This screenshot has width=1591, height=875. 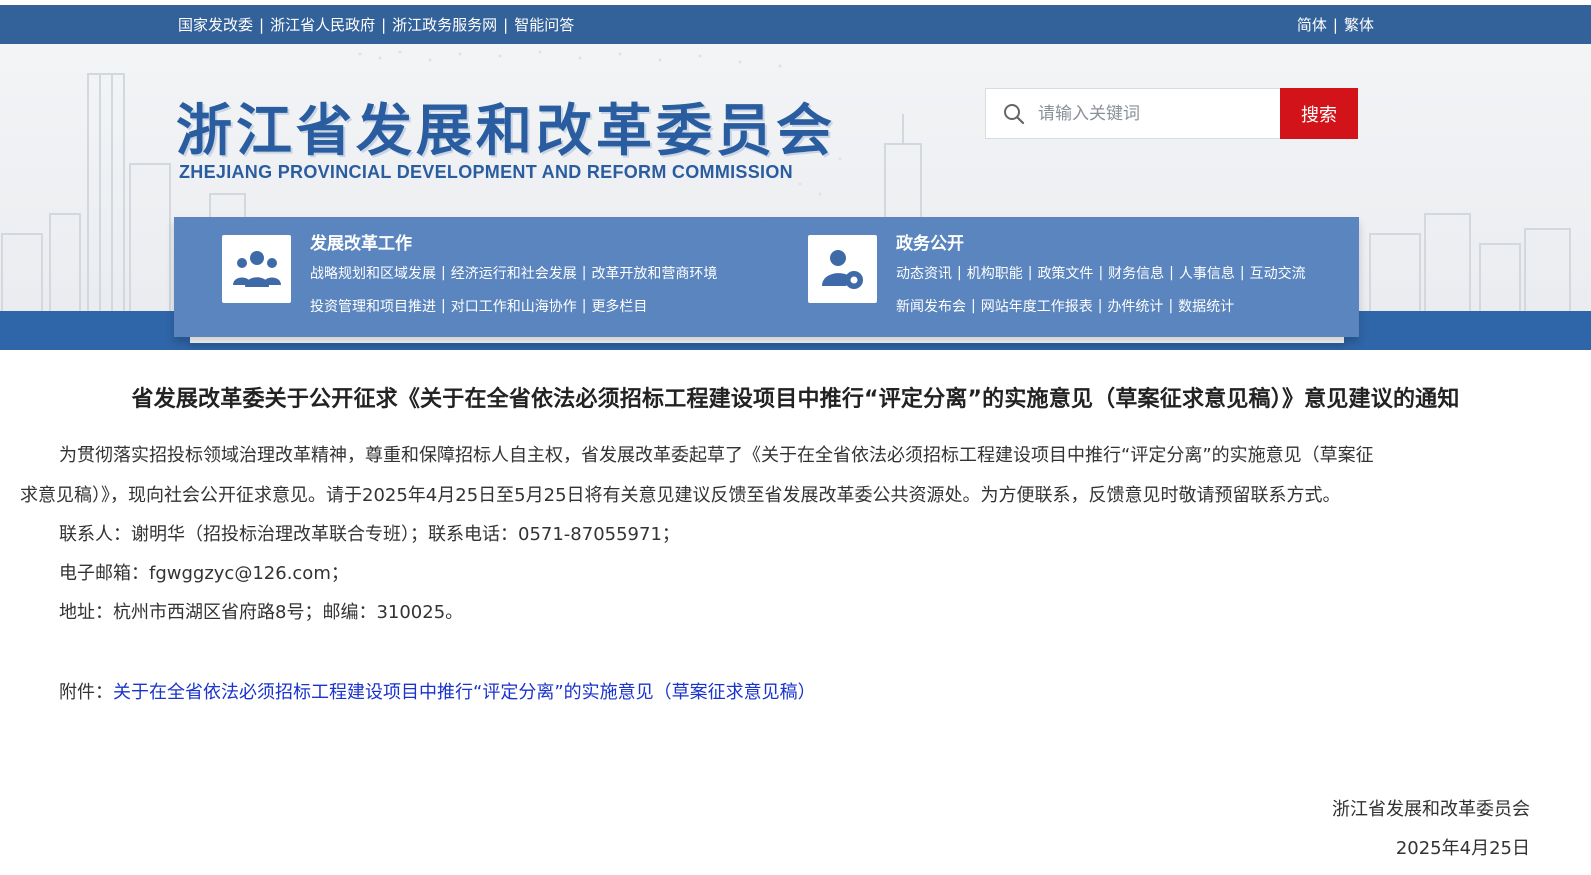 I want to click on nav-title-development: 发展改革工作, so click(x=361, y=241).